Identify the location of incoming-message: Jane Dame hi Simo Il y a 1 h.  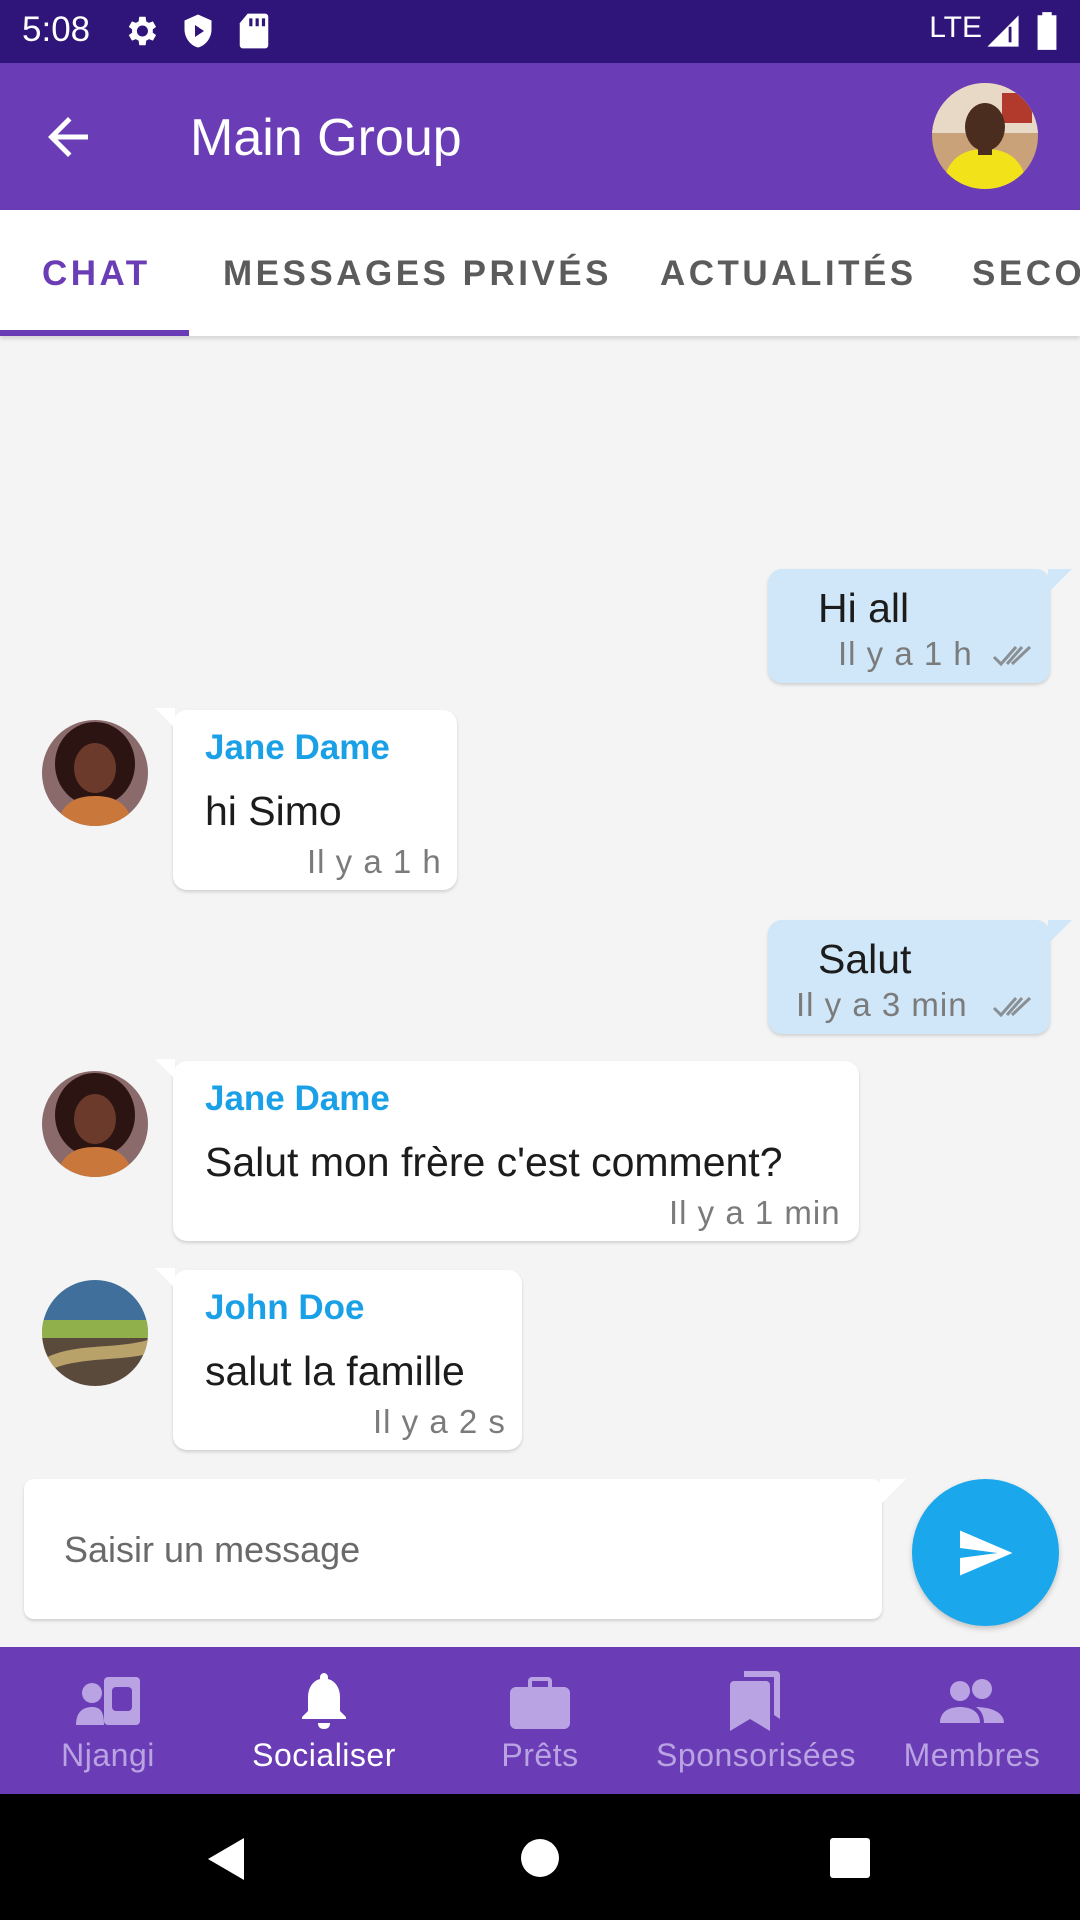
(306, 799).